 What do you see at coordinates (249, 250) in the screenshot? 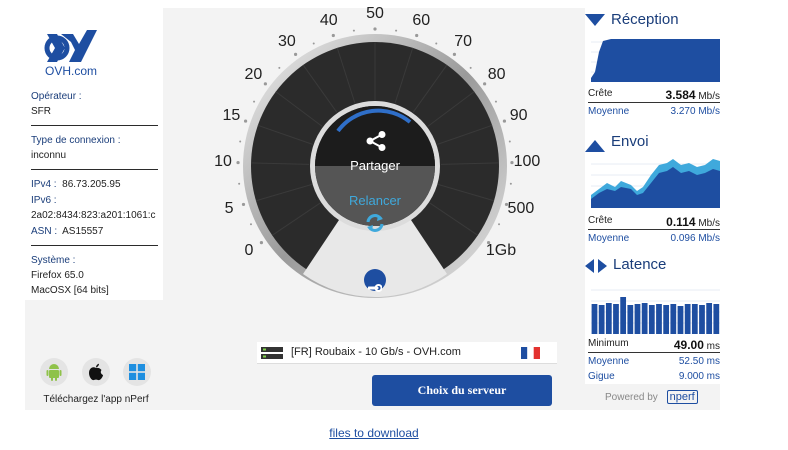
I see `gauge-tick-label: 0` at bounding box center [249, 250].